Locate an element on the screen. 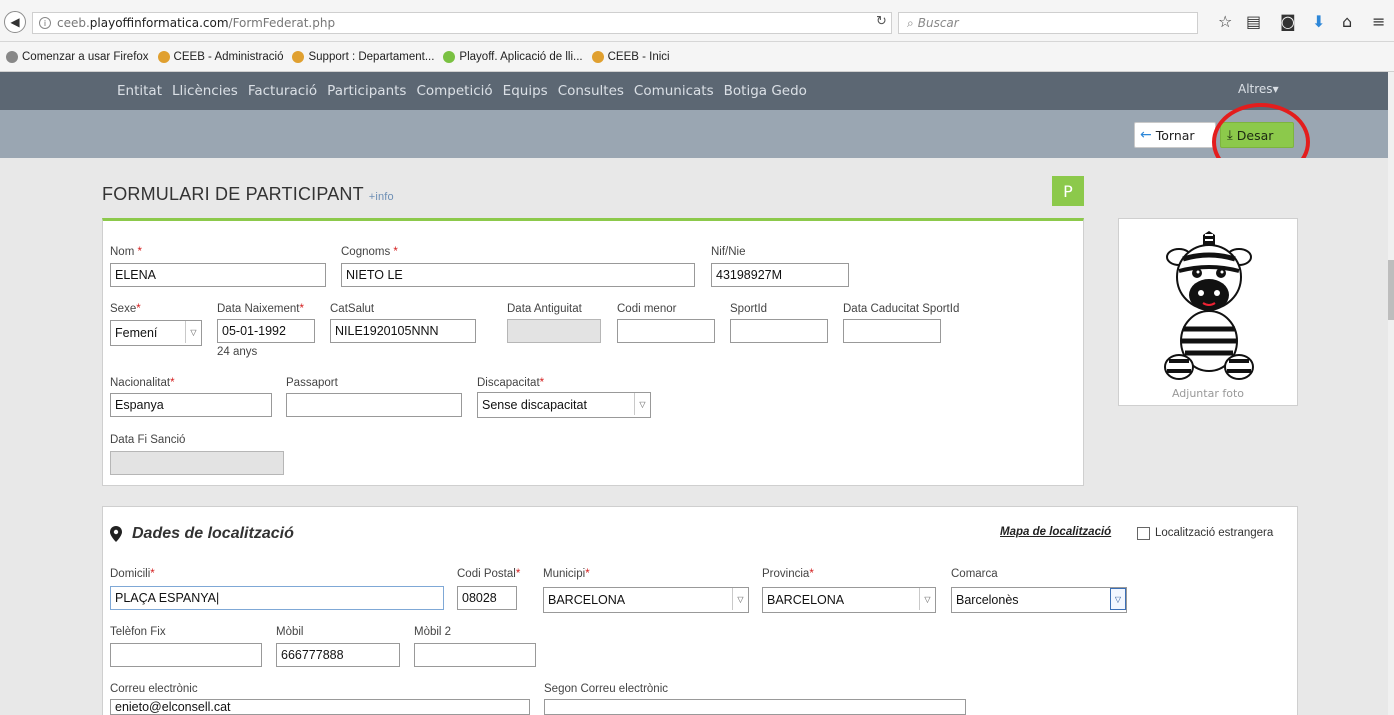 The width and height of the screenshot is (1394, 715). bookmark-star-icon: ☆ is located at coordinates (1225, 21).